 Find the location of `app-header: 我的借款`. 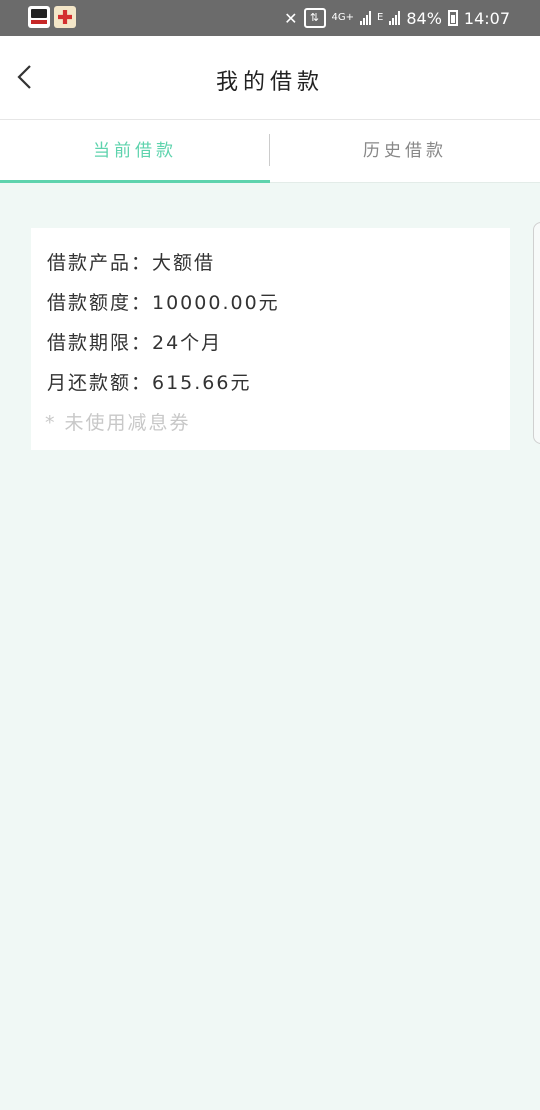

app-header: 我的借款 is located at coordinates (270, 78).